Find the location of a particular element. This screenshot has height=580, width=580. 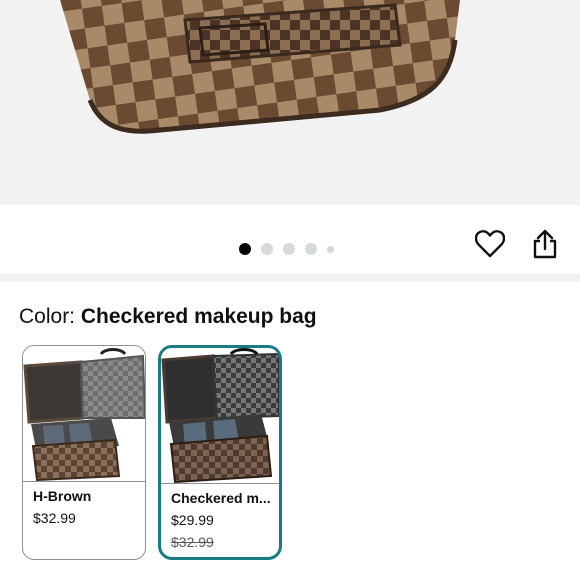

share-button is located at coordinates (545, 244).